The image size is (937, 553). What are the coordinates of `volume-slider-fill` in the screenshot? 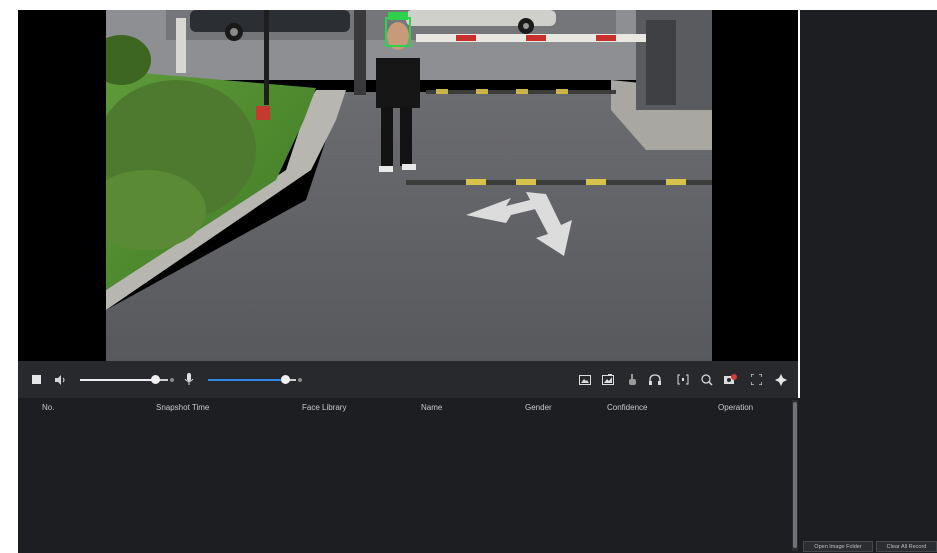 It's located at (117, 380).